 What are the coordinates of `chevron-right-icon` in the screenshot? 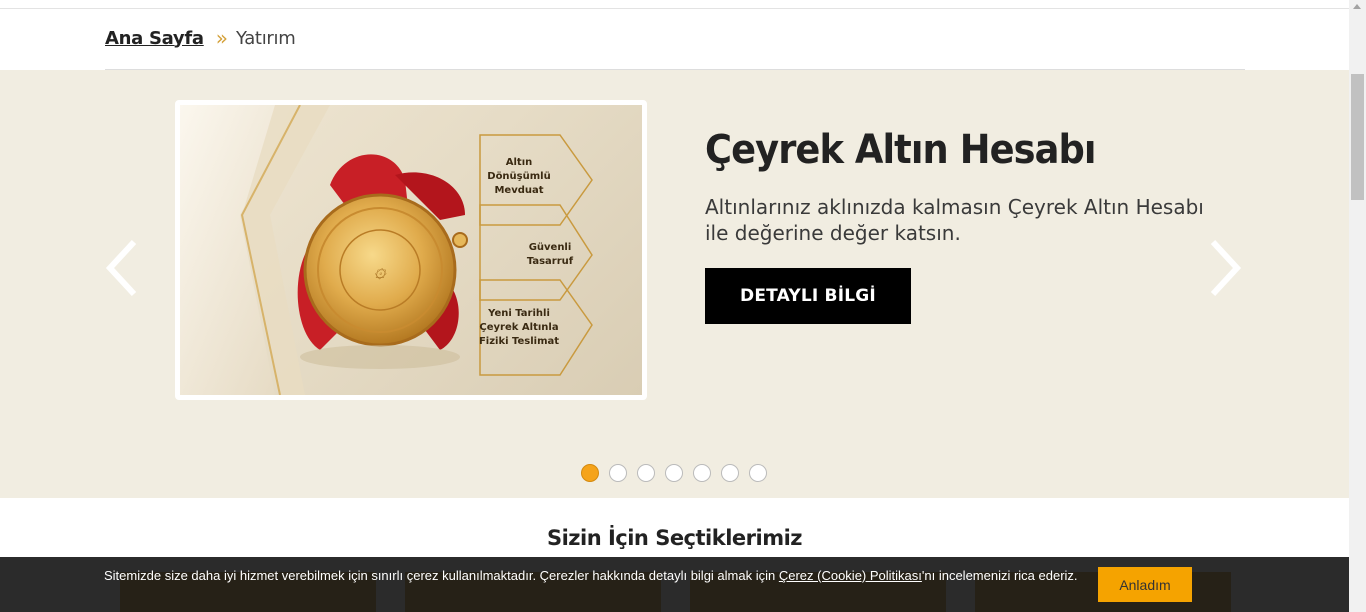 It's located at (1226, 268).